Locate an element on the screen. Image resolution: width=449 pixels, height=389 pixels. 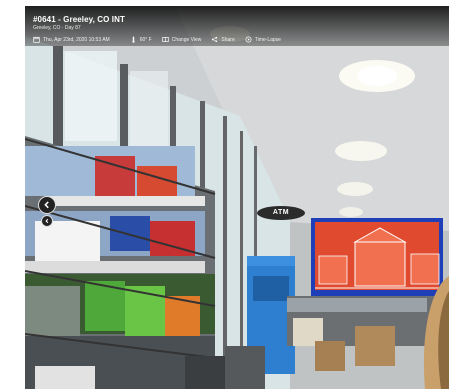
share-button: Share is located at coordinates (223, 39).